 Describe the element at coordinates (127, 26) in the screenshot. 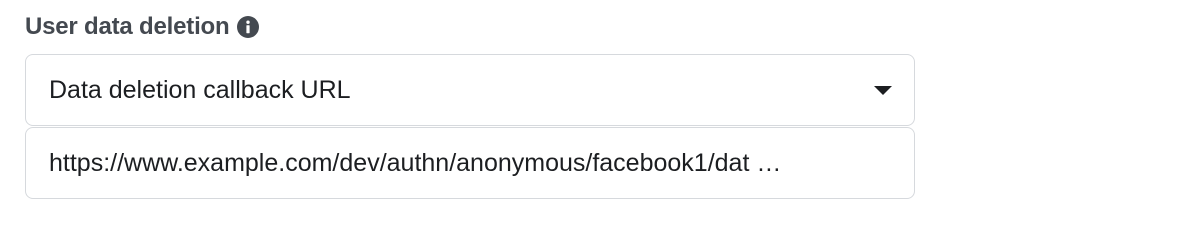

I see `section-title: User data deletion` at that location.